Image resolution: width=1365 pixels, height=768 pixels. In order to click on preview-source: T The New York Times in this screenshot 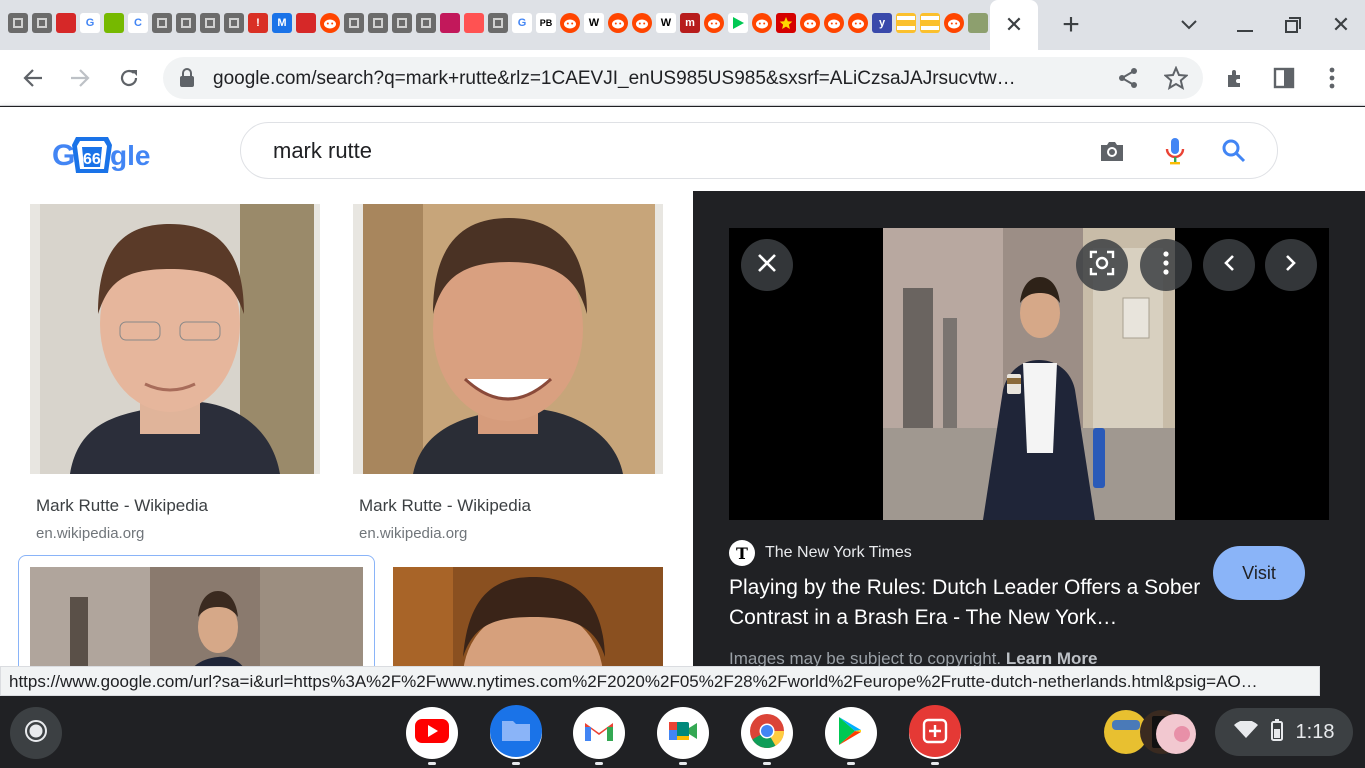, I will do `click(820, 553)`.